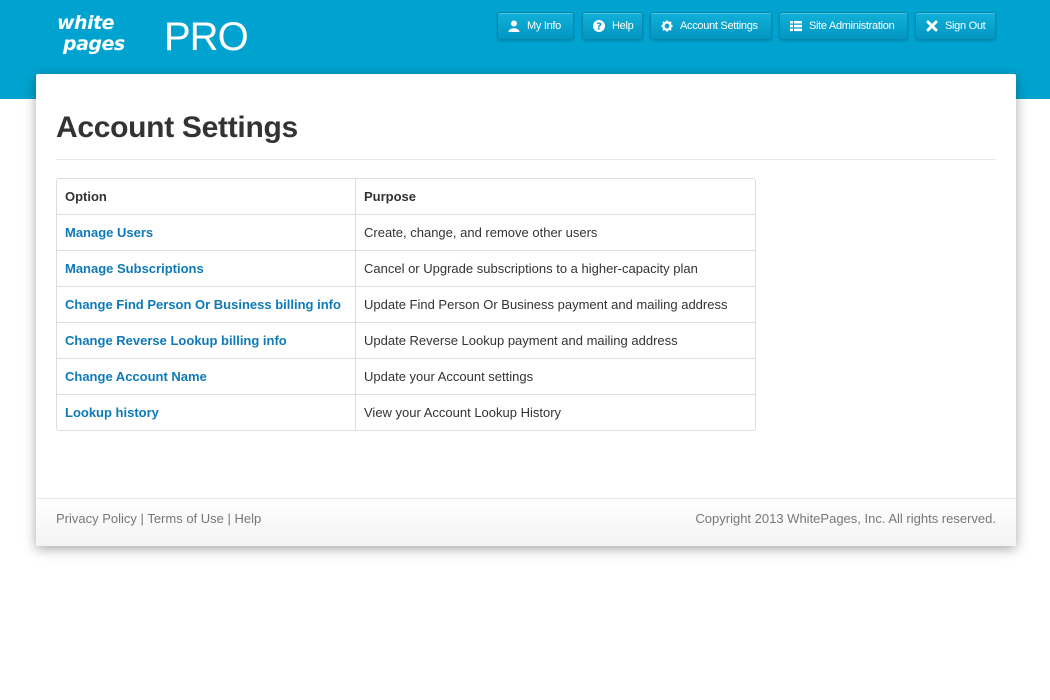 The width and height of the screenshot is (1050, 700). I want to click on account-settings-button: Account Settings, so click(711, 26).